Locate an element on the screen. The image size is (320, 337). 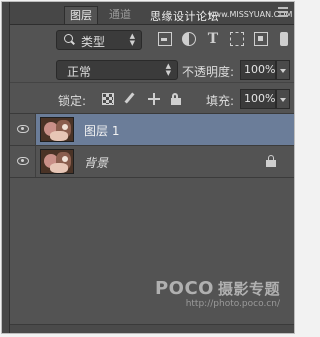
tab-channels: 通道 is located at coordinates (120, 15).